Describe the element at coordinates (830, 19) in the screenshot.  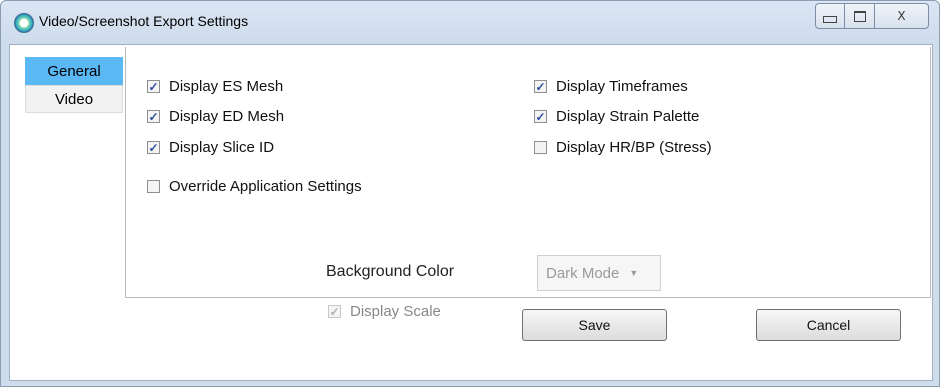
I see `minimize-icon` at that location.